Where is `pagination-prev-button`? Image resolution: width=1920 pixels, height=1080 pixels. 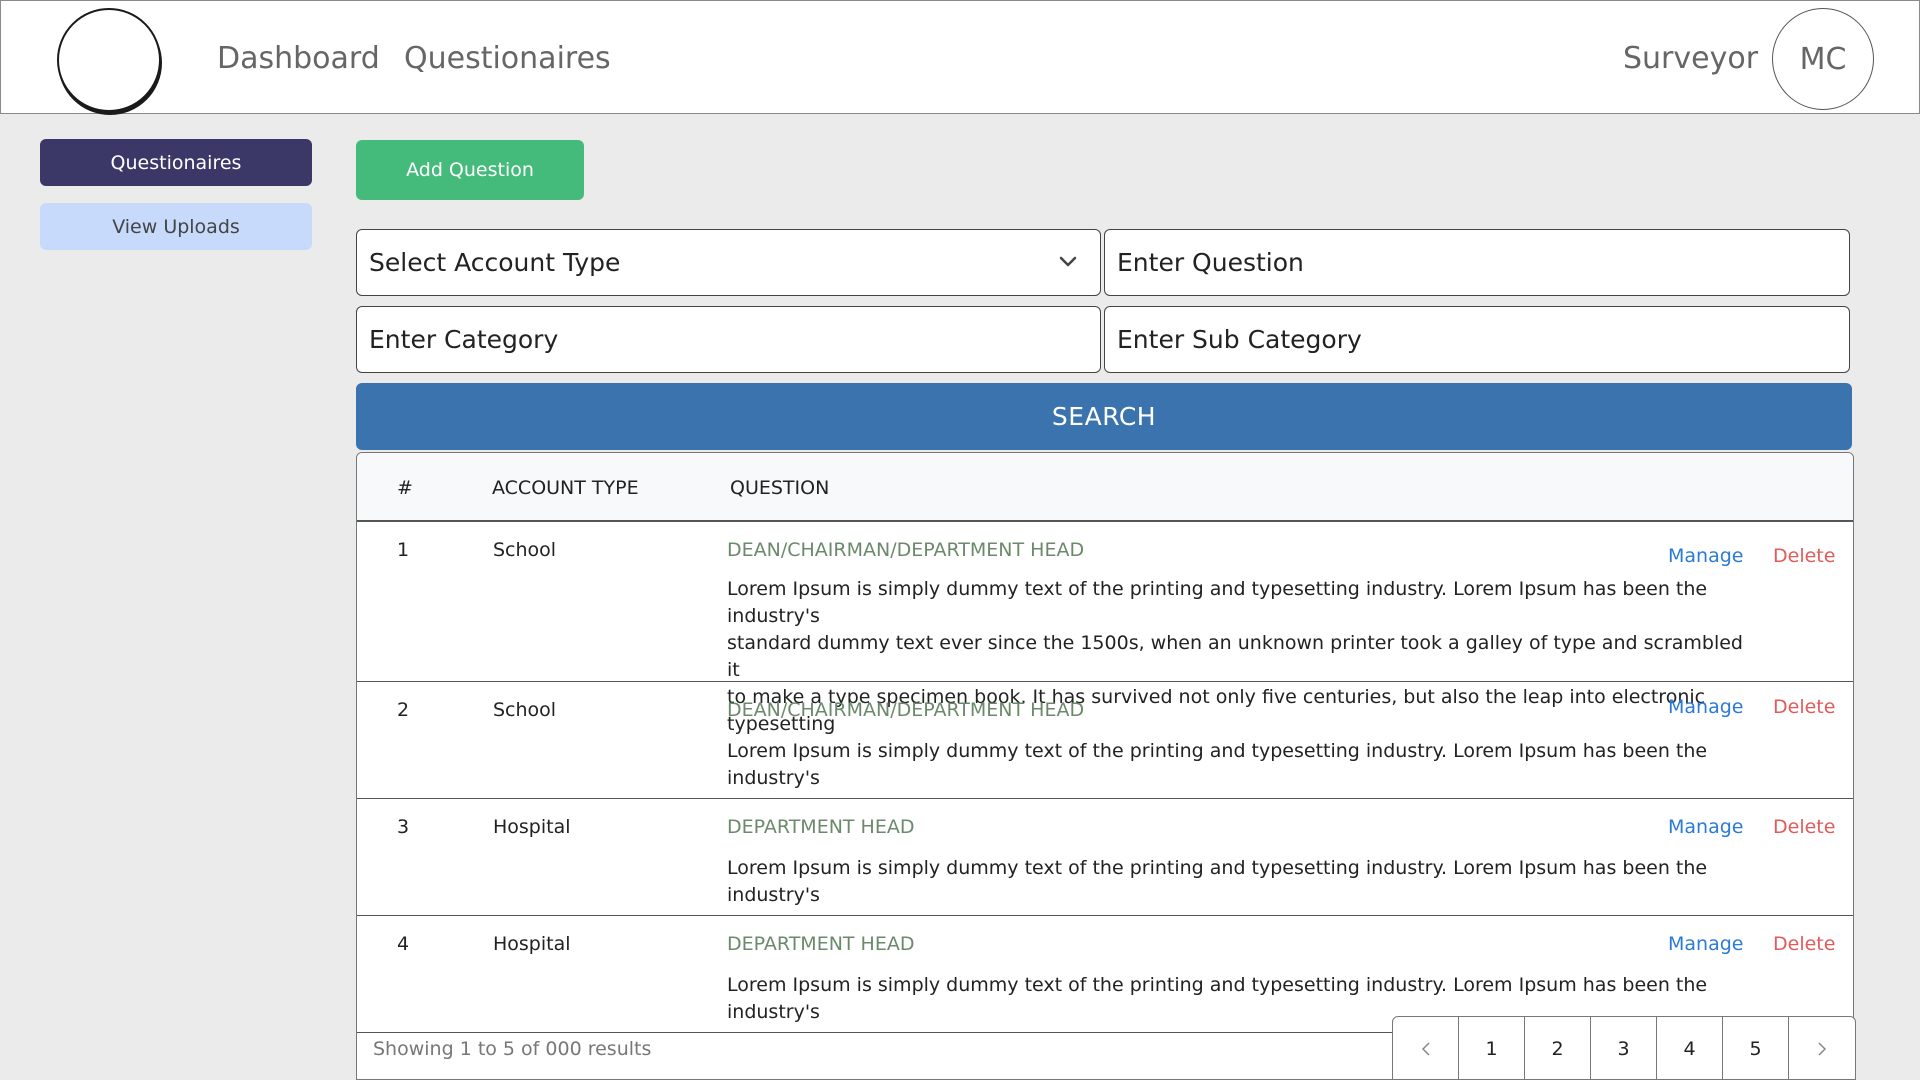
pagination-prev-button is located at coordinates (1426, 1048).